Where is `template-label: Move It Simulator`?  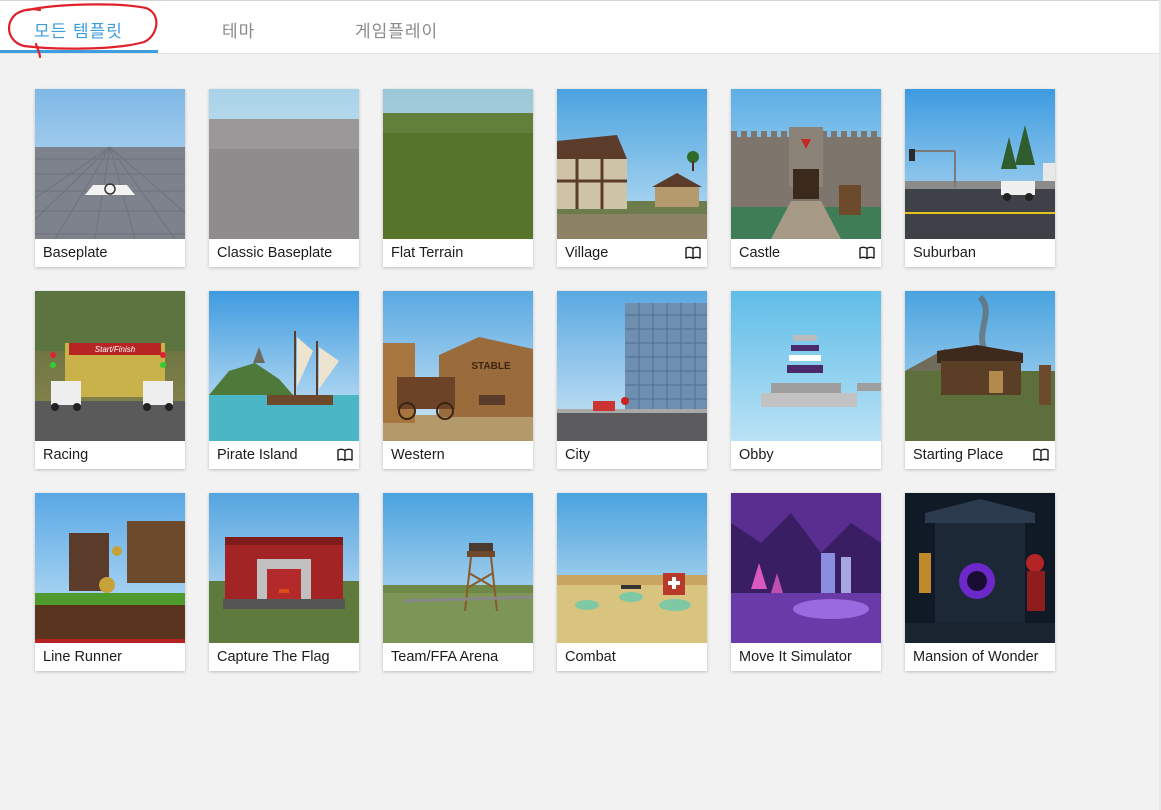
template-label: Move It Simulator is located at coordinates (795, 657).